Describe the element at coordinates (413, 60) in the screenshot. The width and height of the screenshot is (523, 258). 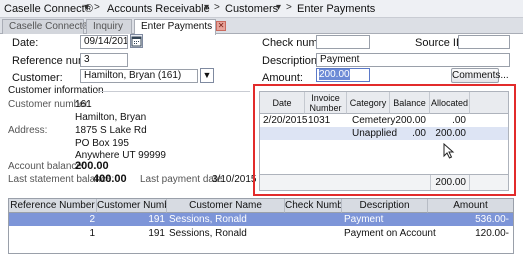
I see `description-field: Payment` at that location.